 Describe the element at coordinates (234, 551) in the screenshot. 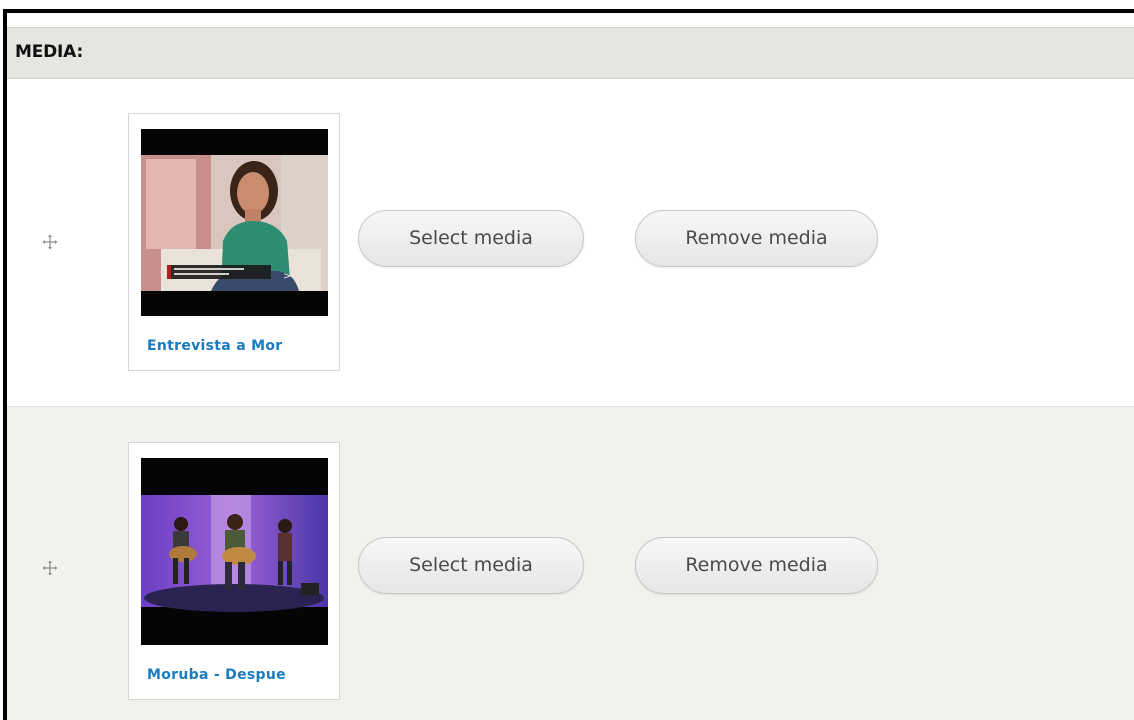

I see `media-thumbnail` at that location.